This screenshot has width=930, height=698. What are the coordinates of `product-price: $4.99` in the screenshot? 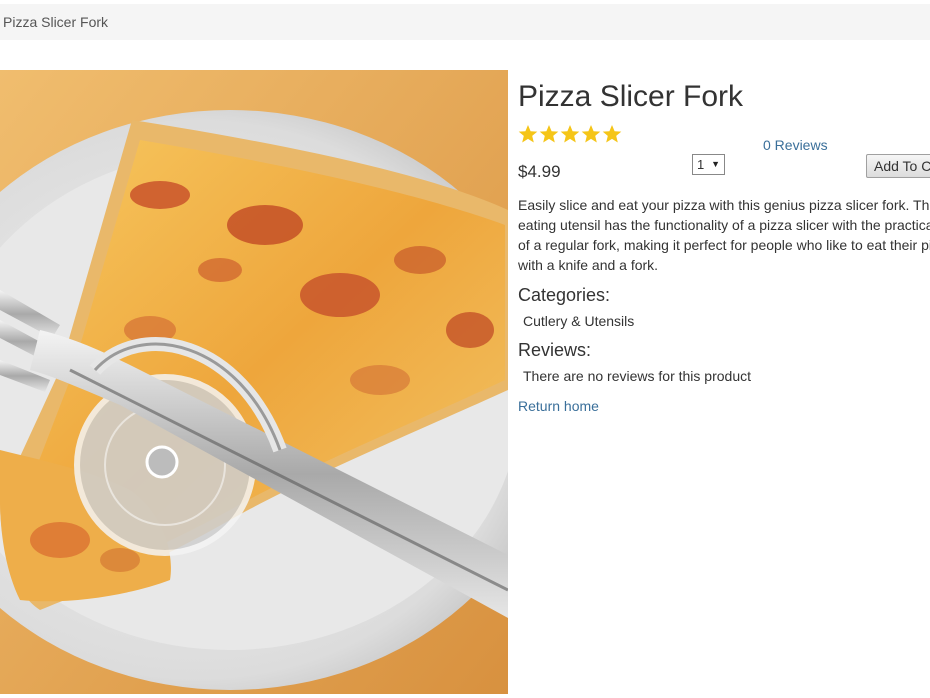 It's located at (539, 171).